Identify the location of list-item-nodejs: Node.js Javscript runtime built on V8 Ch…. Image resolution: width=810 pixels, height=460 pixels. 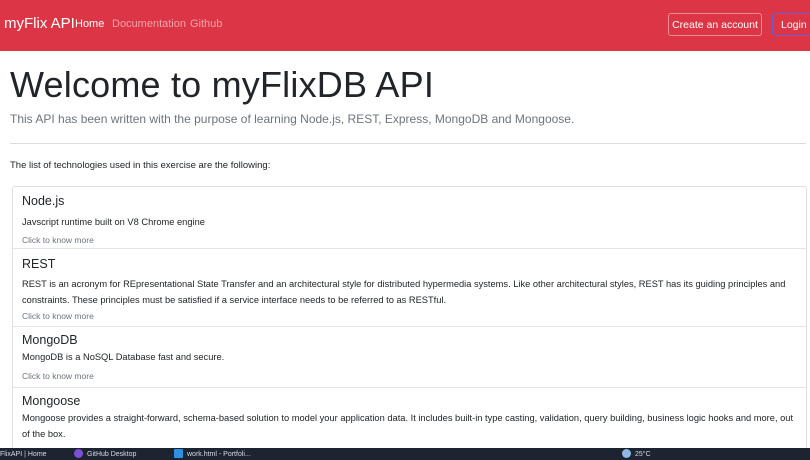
(409, 218).